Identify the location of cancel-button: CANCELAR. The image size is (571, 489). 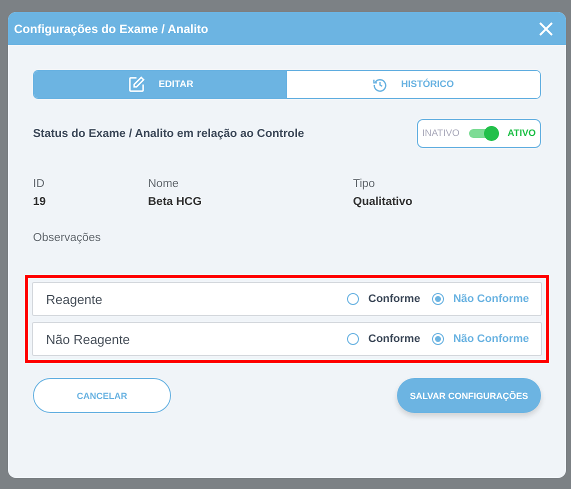
(102, 395).